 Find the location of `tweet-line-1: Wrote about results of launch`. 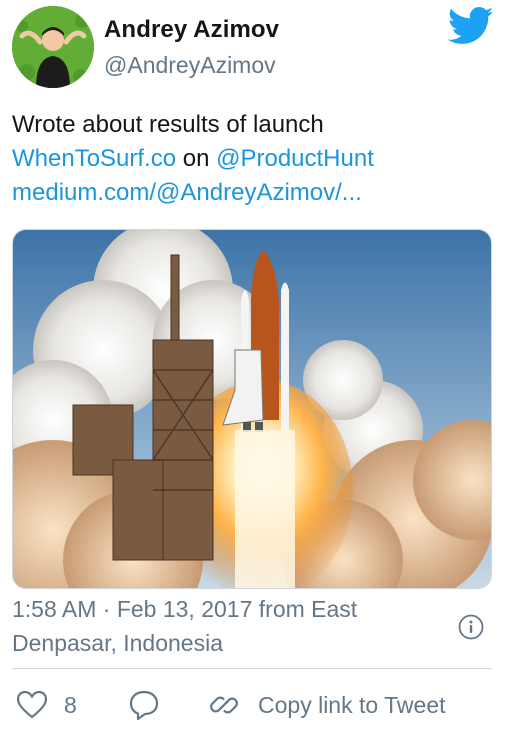

tweet-line-1: Wrote about results of launch is located at coordinates (168, 124).